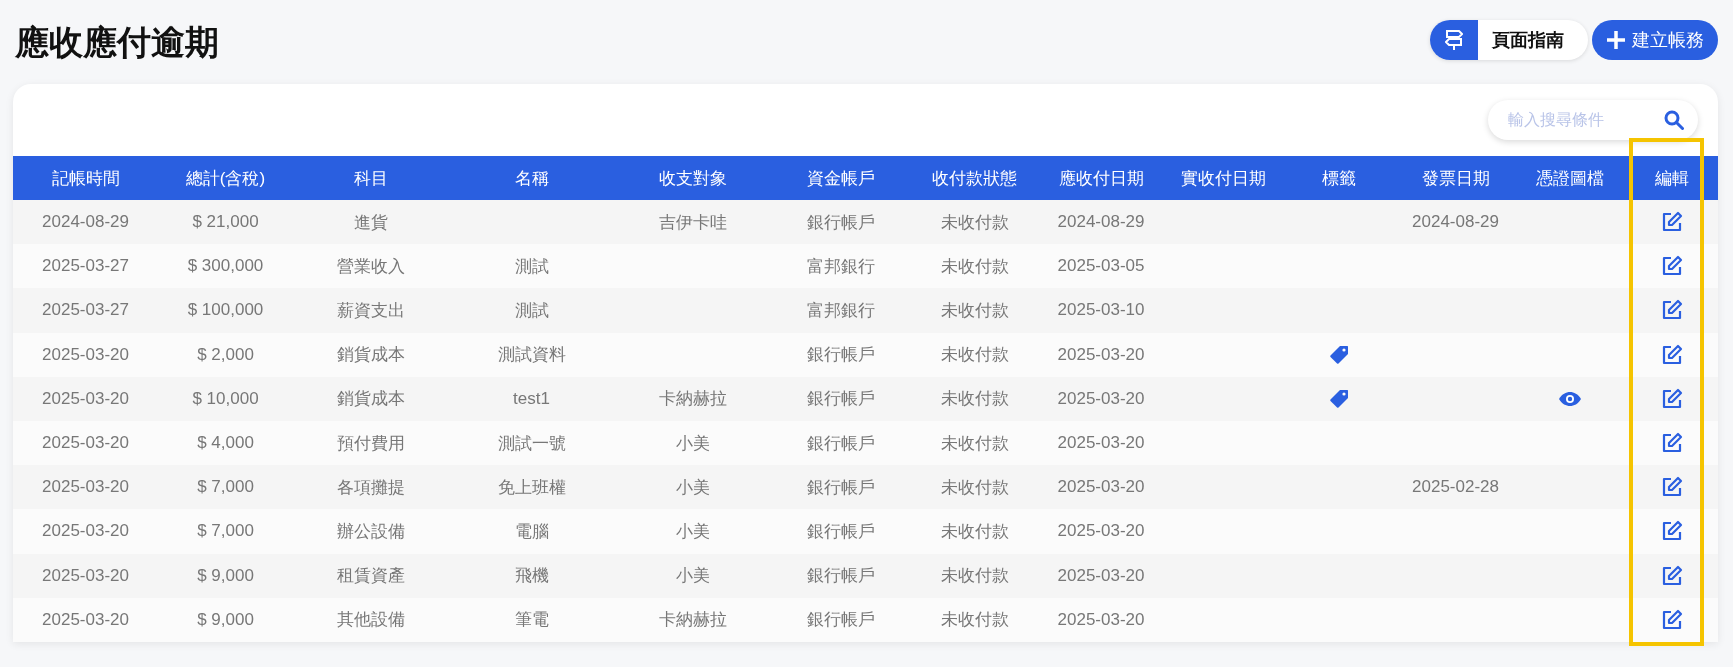 This screenshot has height=667, width=1733. Describe the element at coordinates (370, 443) in the screenshot. I see `table-cell-text: 預付費用` at that location.